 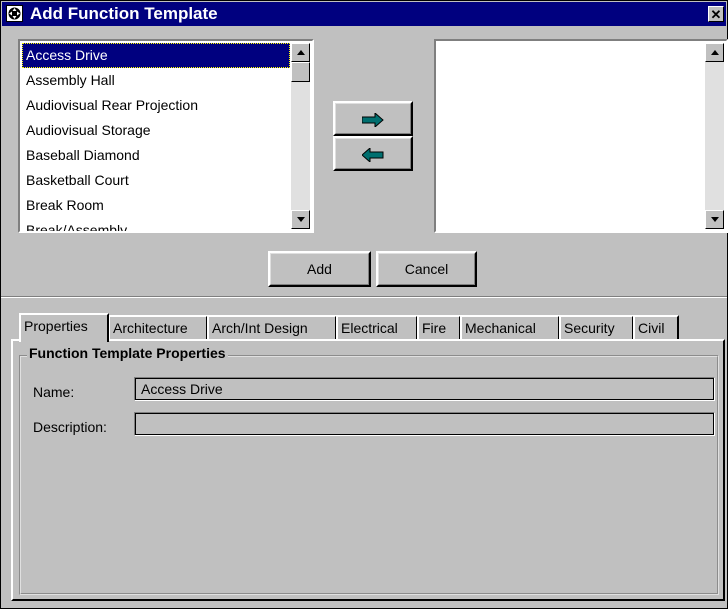 I want to click on tab-civil: Civil, so click(x=656, y=327).